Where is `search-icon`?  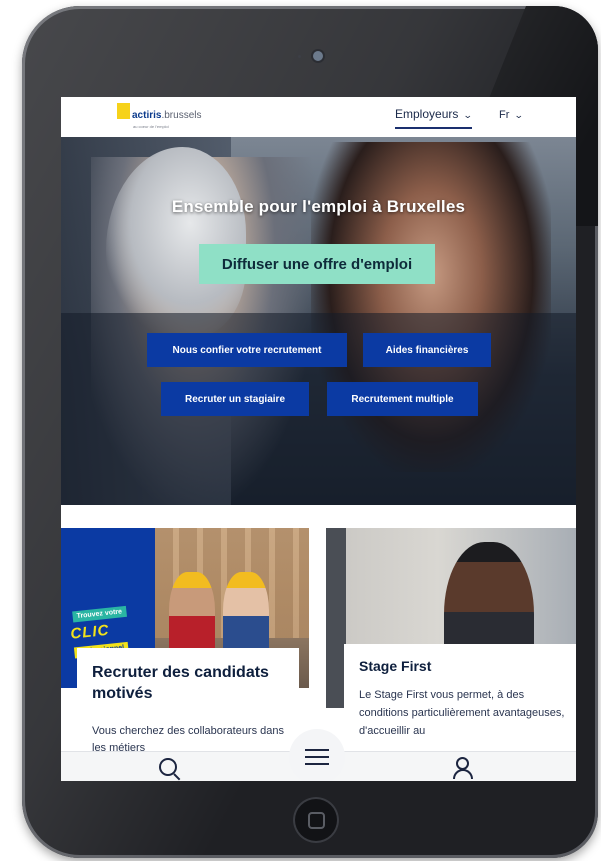
search-icon is located at coordinates (168, 767).